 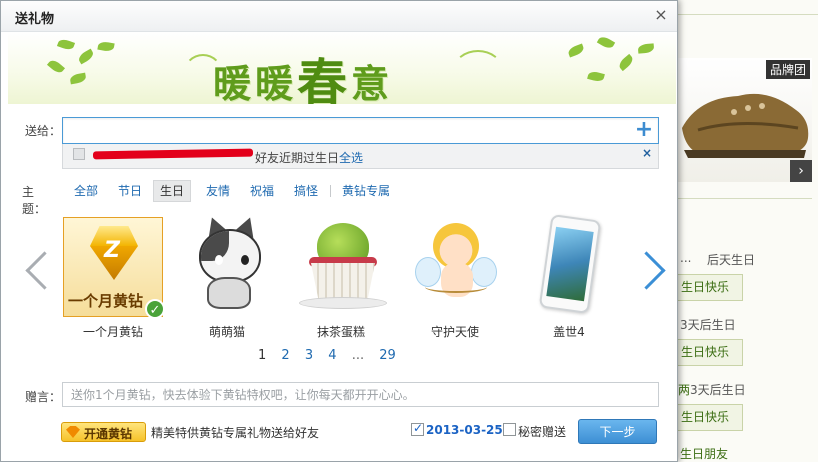 What do you see at coordinates (112, 332) in the screenshot?
I see `gift-name: 一个月黄钻` at bounding box center [112, 332].